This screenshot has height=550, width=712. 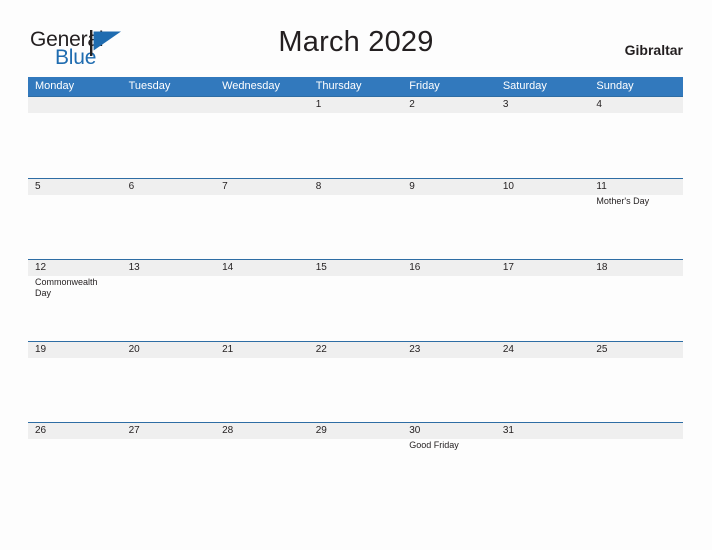 I want to click on day-cell: 16, so click(x=449, y=300).